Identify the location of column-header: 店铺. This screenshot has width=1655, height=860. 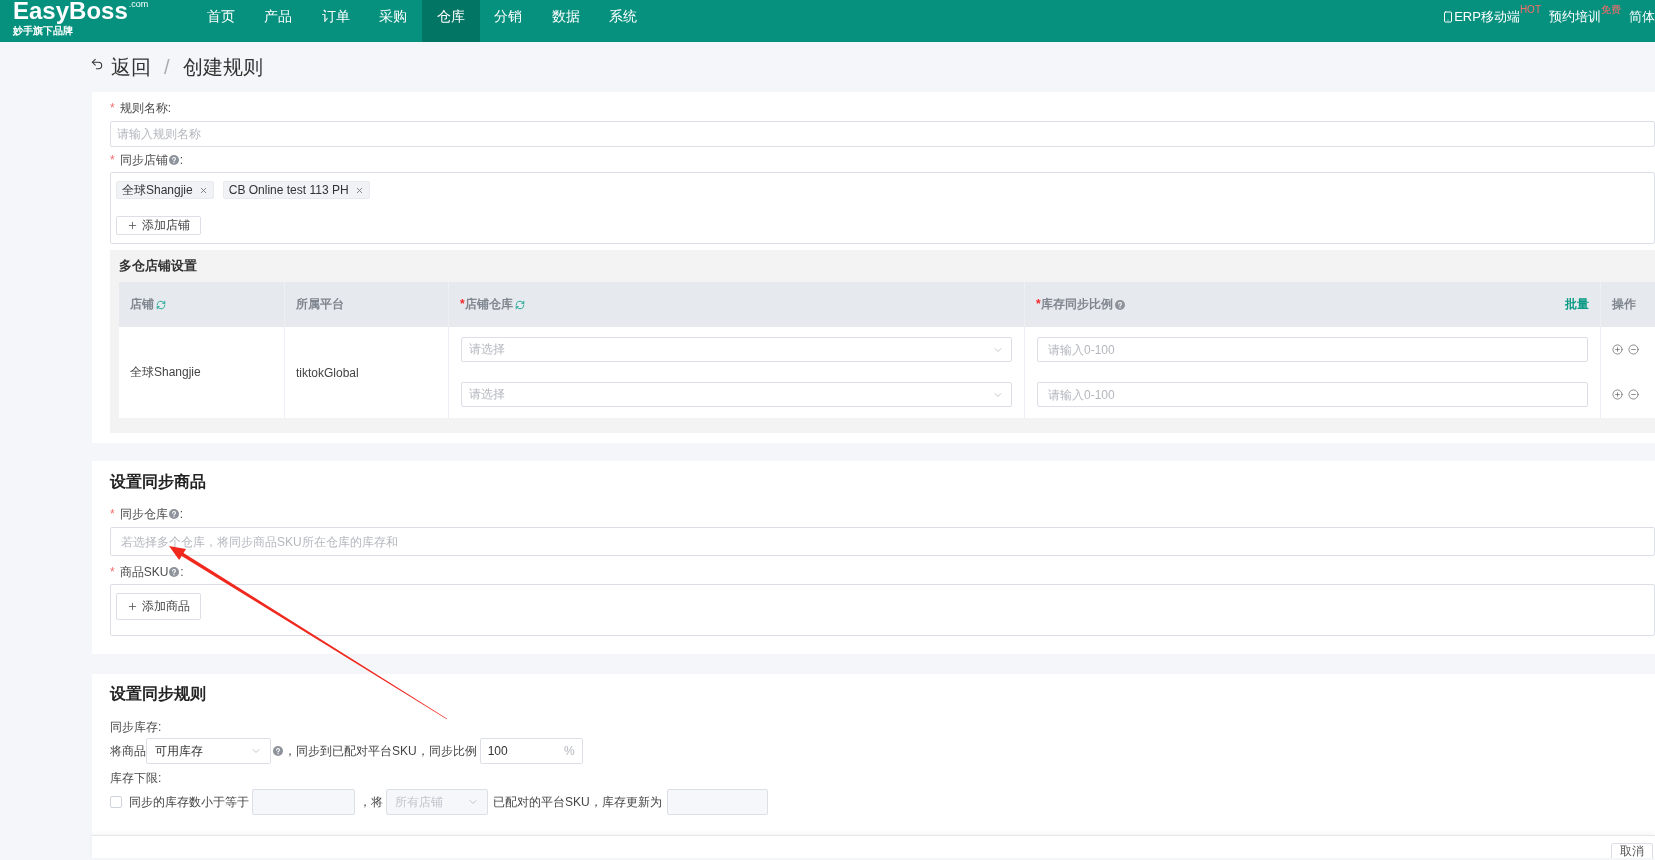
(142, 304).